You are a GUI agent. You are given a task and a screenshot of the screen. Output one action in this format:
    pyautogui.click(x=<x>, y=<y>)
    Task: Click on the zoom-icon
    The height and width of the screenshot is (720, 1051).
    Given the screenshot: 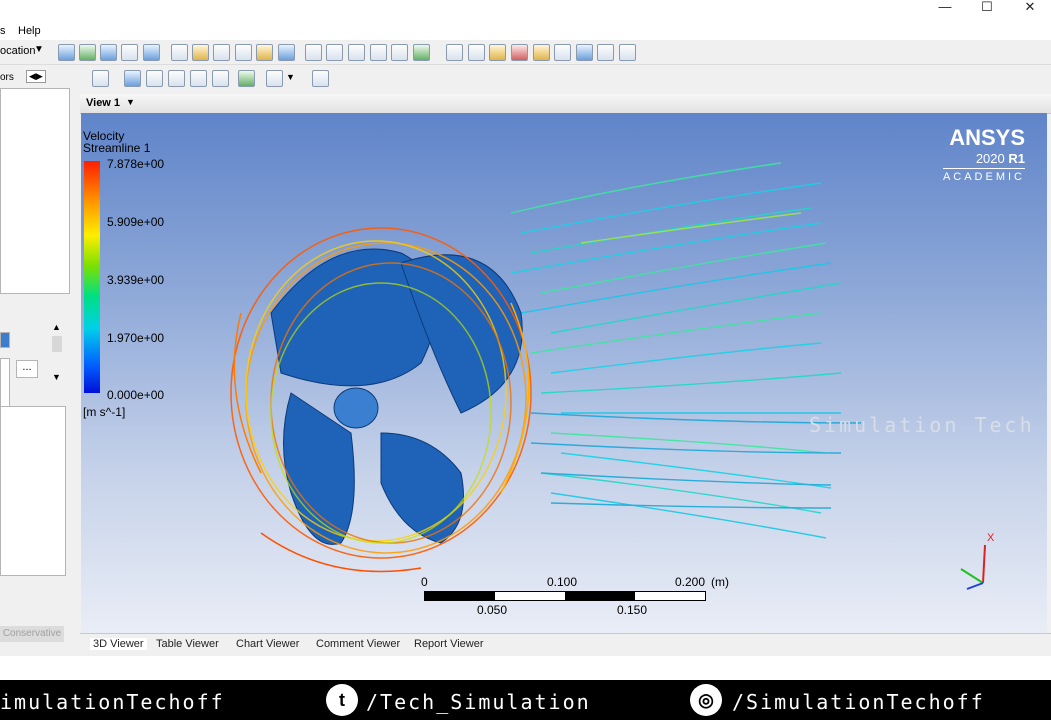 What is the action you would take?
    pyautogui.click(x=176, y=78)
    